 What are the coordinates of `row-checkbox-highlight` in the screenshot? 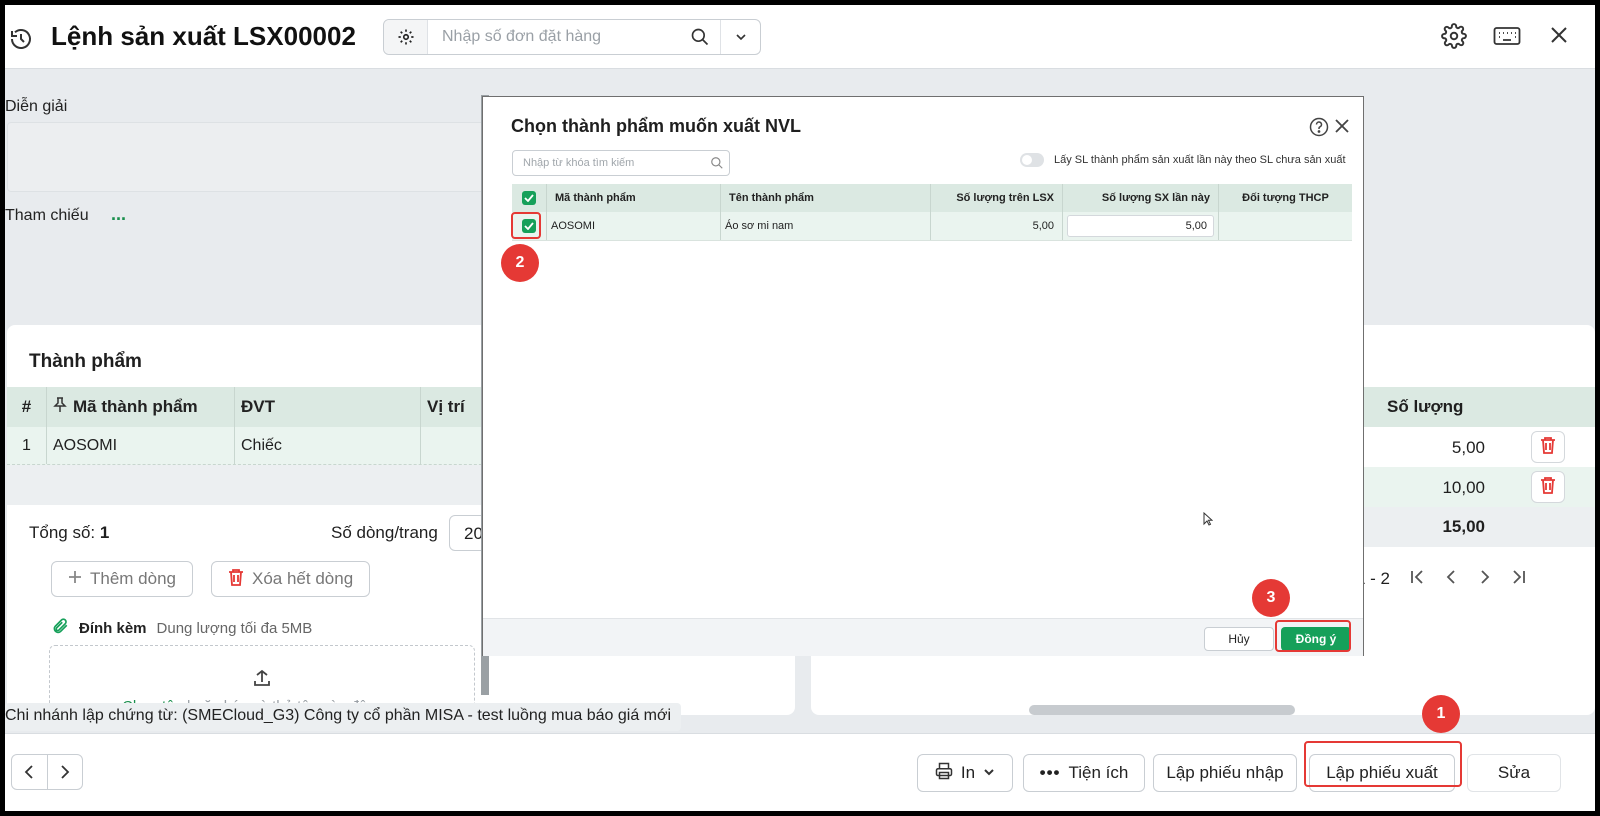 It's located at (526, 225).